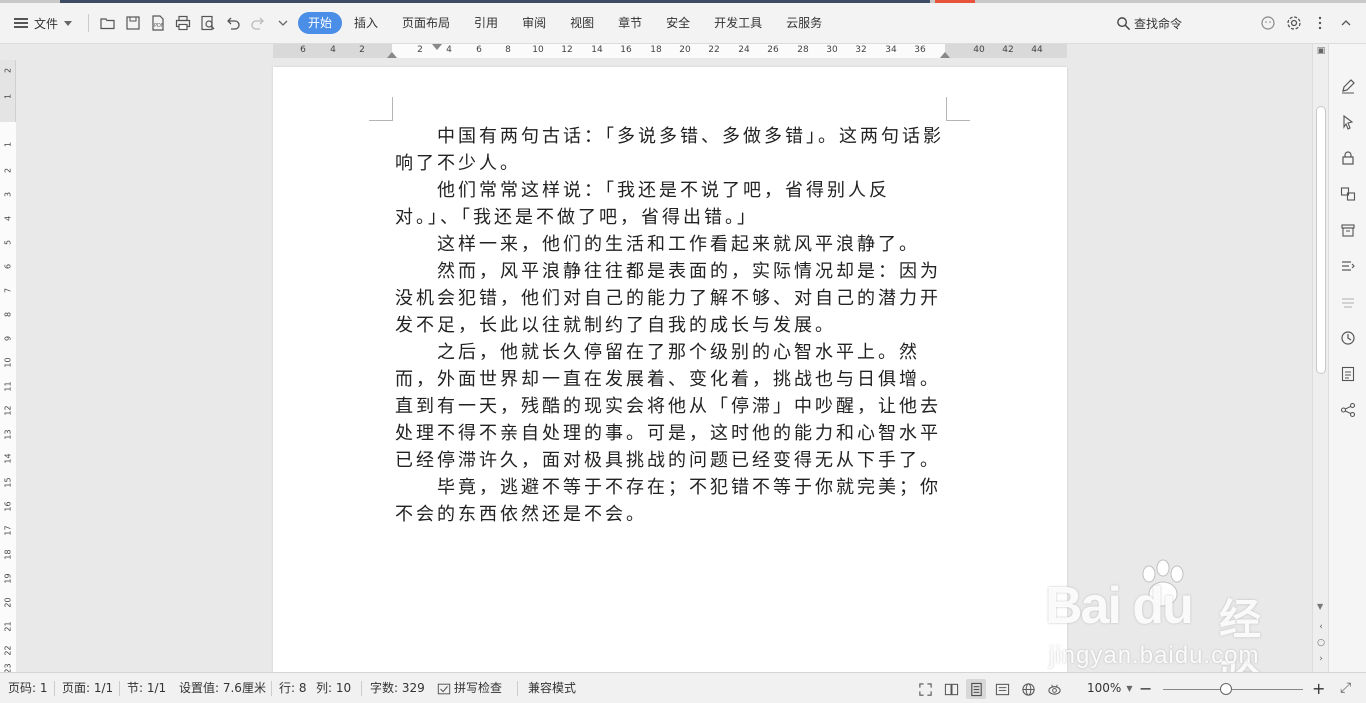 This screenshot has height=703, width=1366. What do you see at coordinates (1320, 606) in the screenshot?
I see `scroll-down-arrow-icon: ▼` at bounding box center [1320, 606].